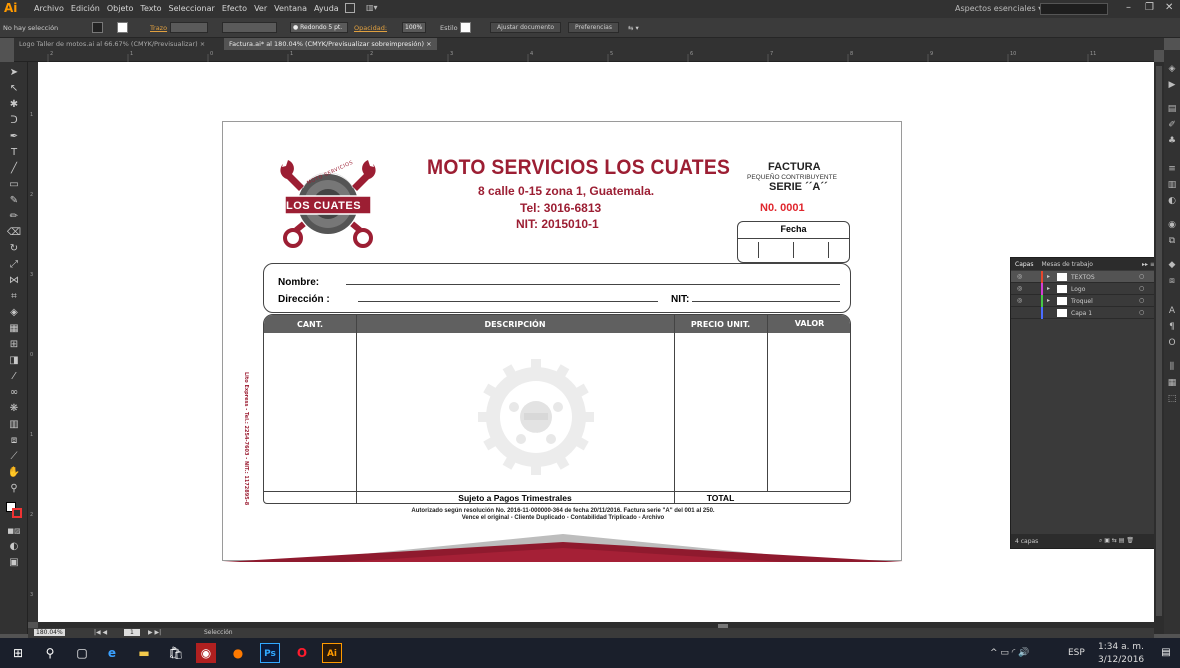 The width and height of the screenshot is (1180, 668). Describe the element at coordinates (1172, 225) in the screenshot. I see `appearance-icon: ◉` at that location.